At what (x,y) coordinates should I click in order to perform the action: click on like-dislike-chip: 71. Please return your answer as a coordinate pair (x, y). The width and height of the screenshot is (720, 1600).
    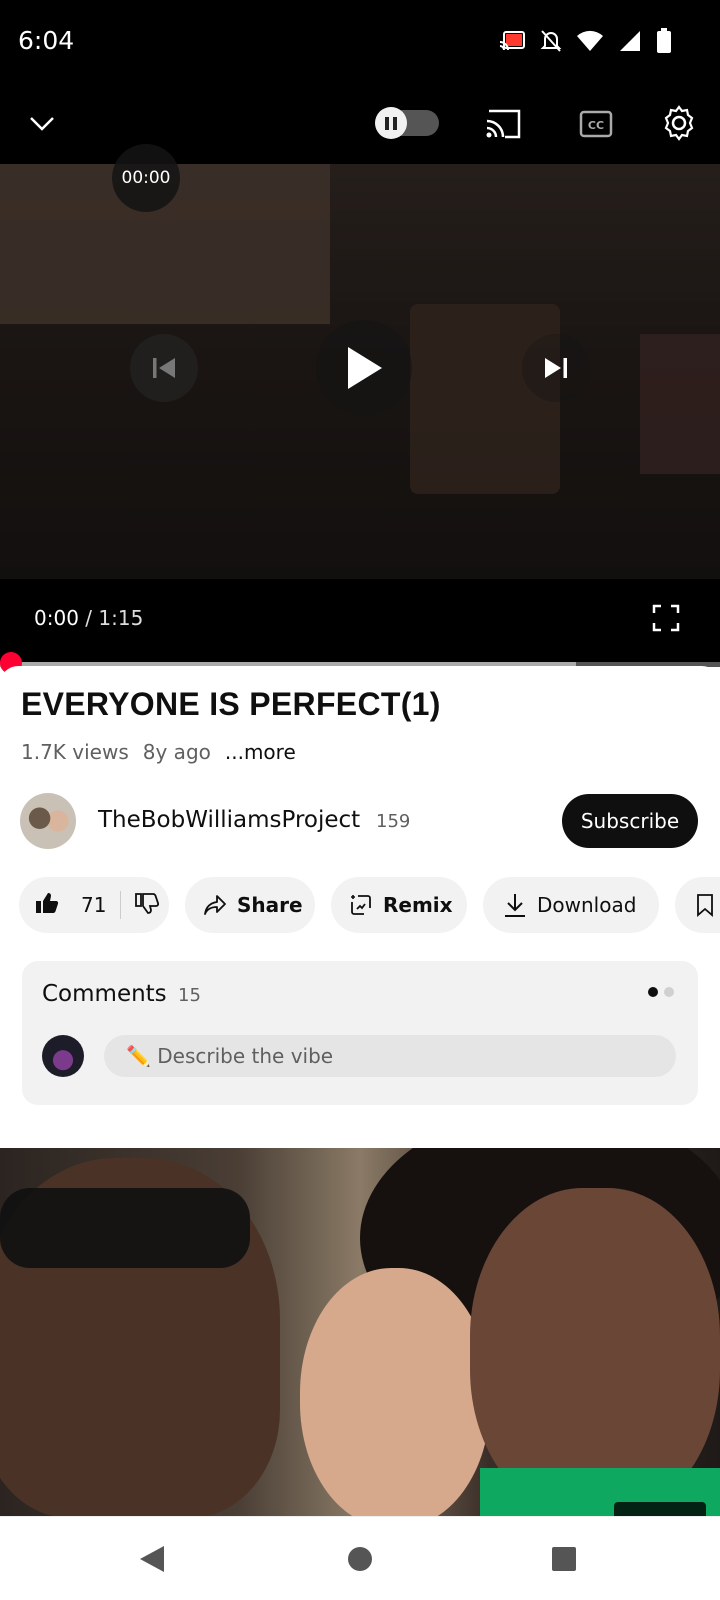
    Looking at the image, I should click on (94, 905).